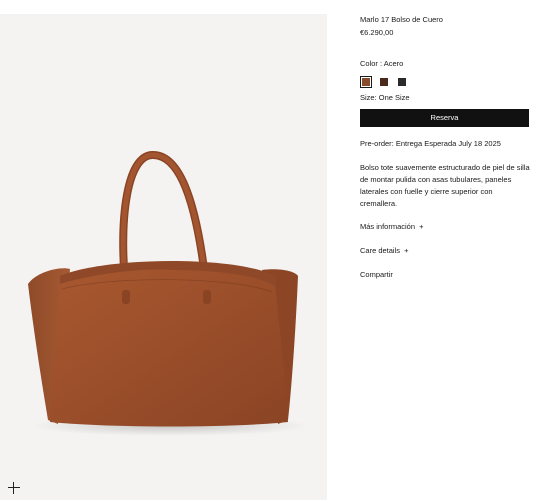 This screenshot has width=541, height=500. I want to click on swatch-acero, so click(366, 82).